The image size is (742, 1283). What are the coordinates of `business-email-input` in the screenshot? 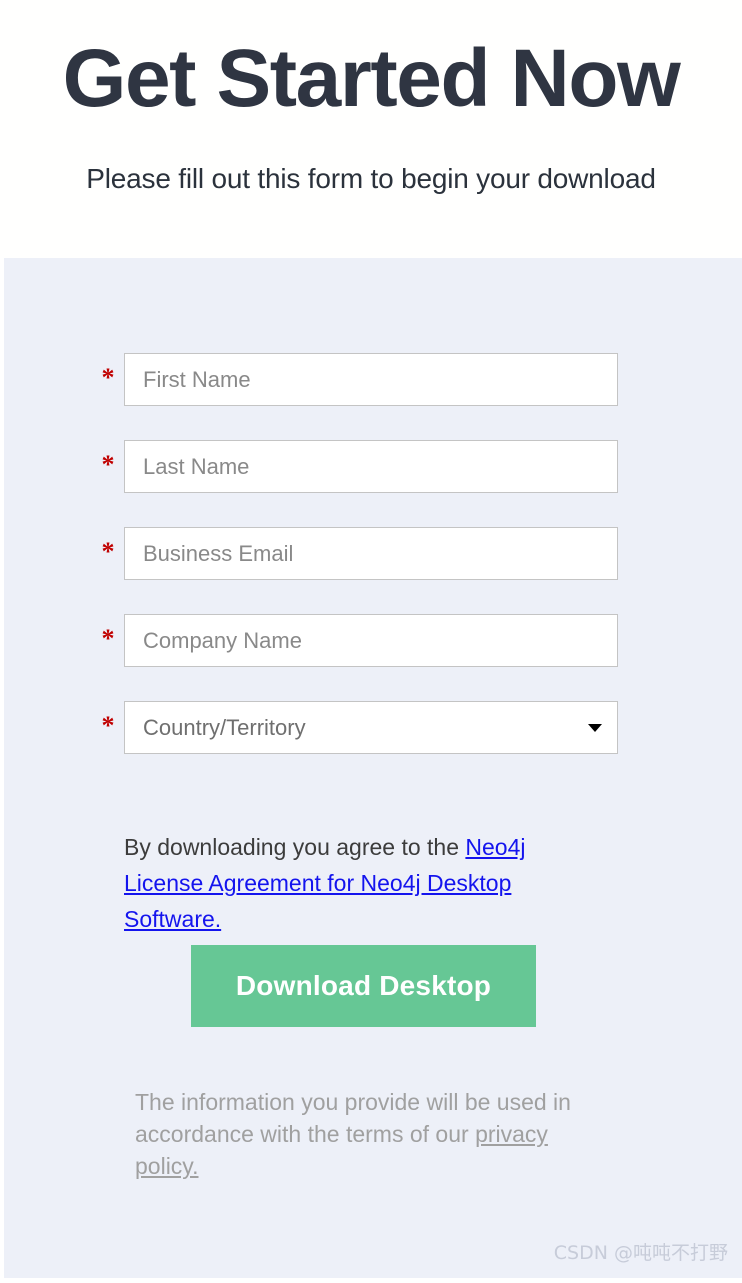 It's located at (371, 553).